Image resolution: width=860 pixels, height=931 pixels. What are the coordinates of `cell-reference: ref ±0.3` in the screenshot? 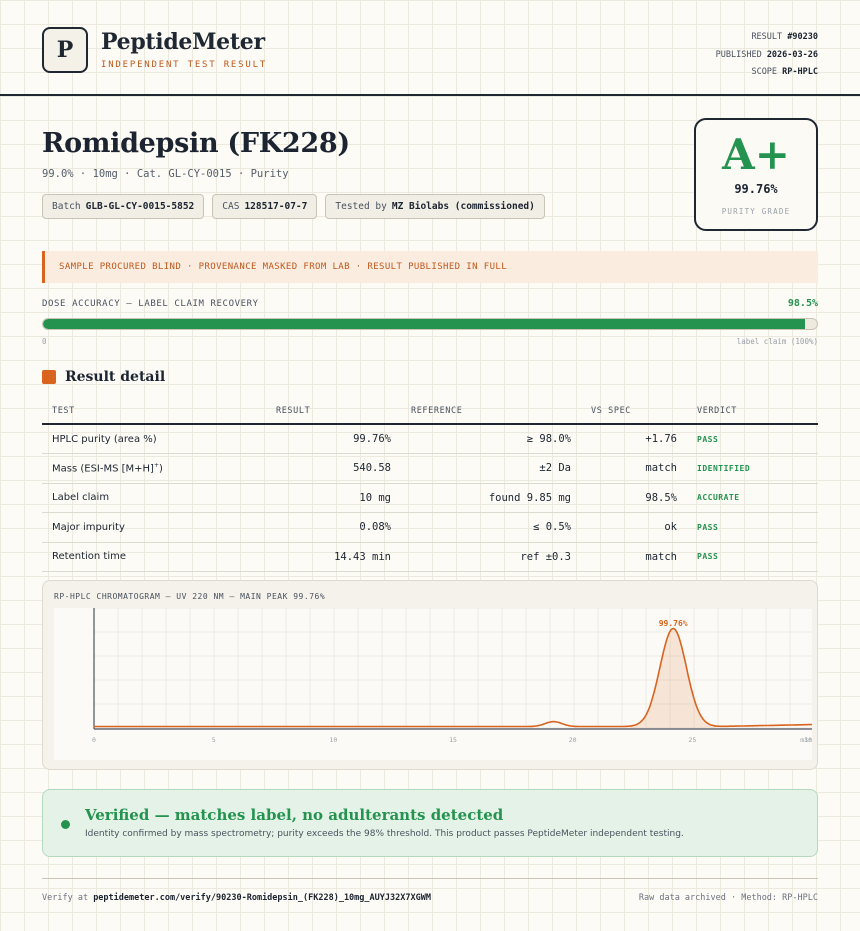 It's located at (491, 557).